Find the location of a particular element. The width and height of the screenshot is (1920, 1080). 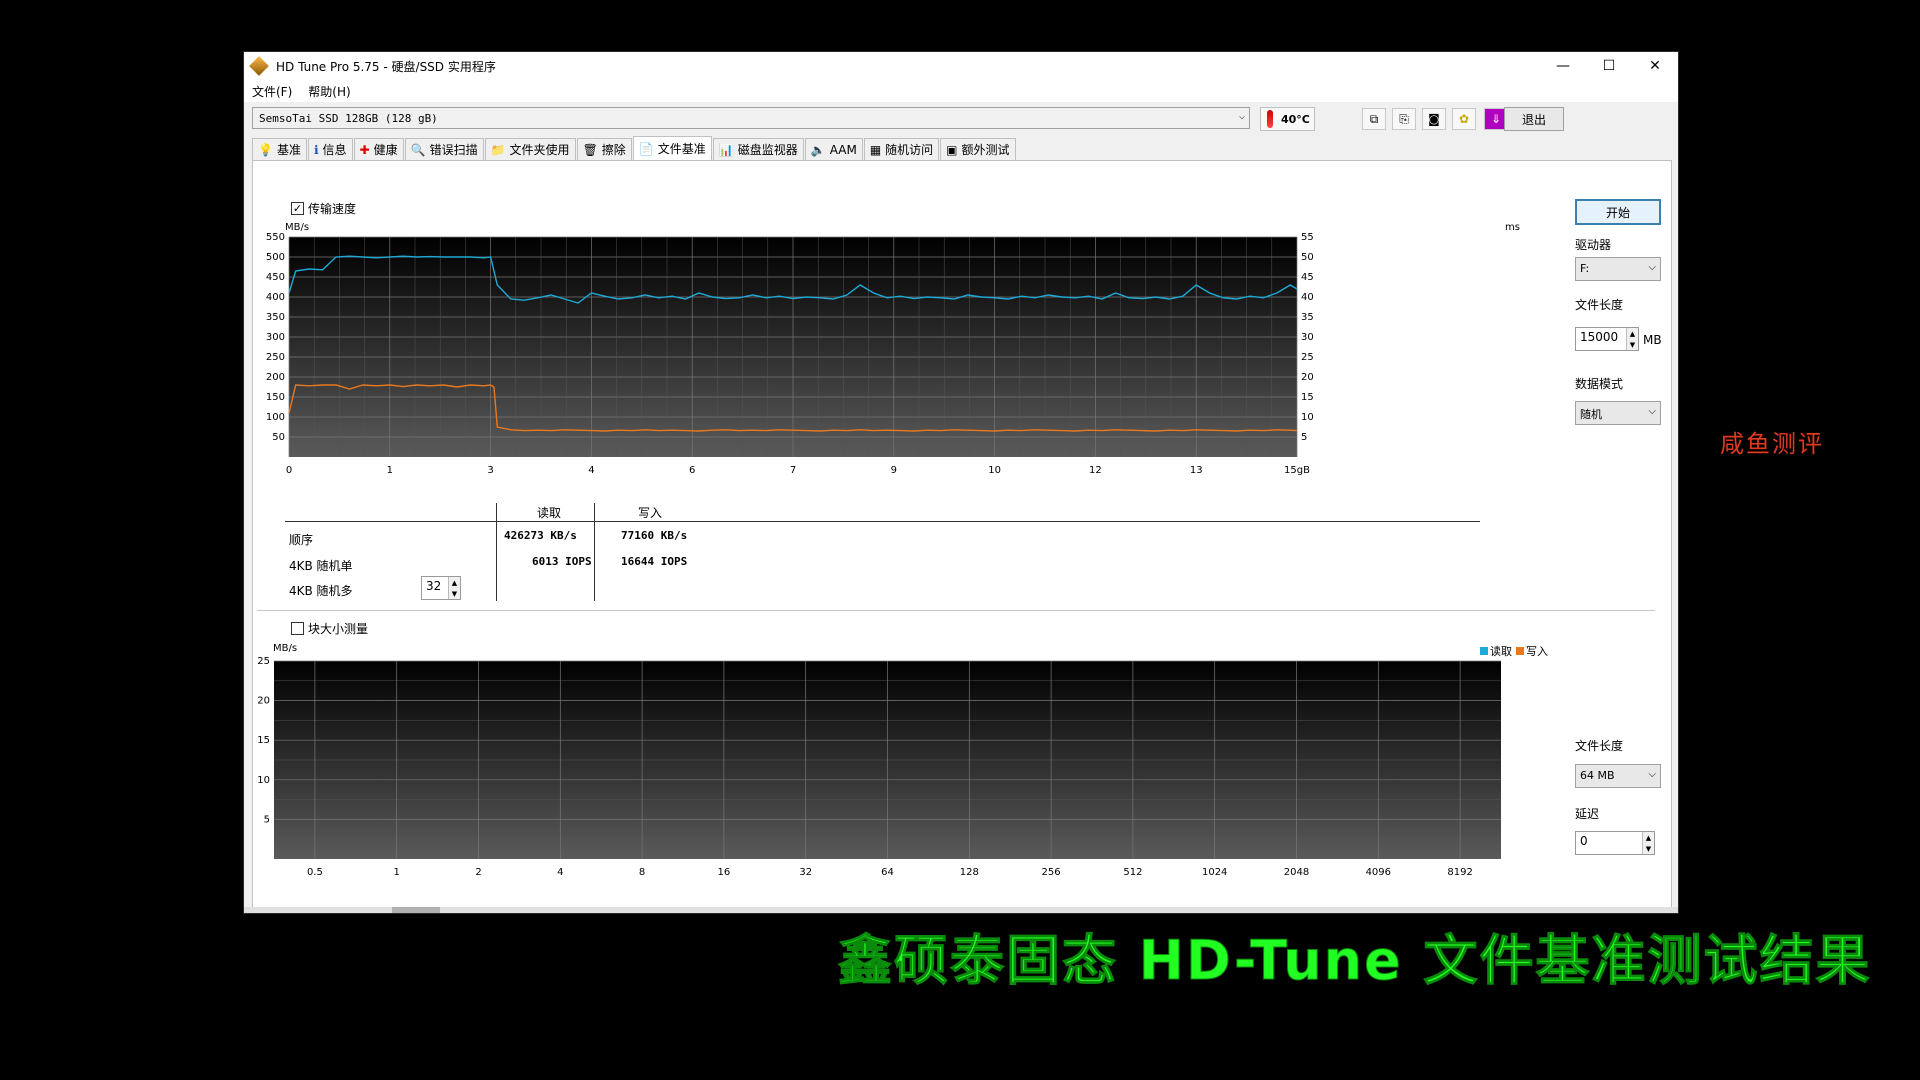

minimize-button: — is located at coordinates (1563, 66).